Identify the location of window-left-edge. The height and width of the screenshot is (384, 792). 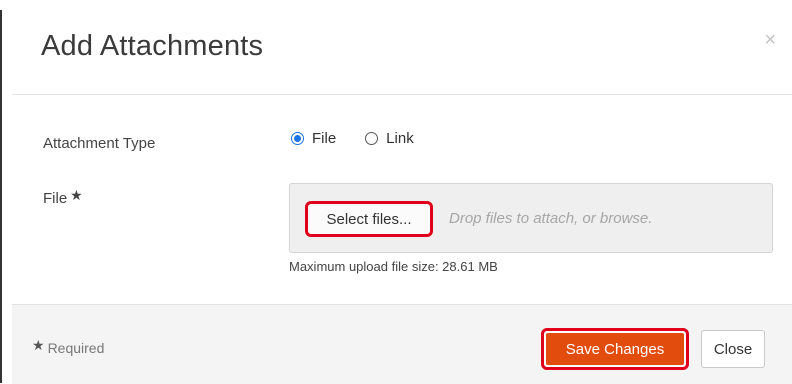
(1, 196).